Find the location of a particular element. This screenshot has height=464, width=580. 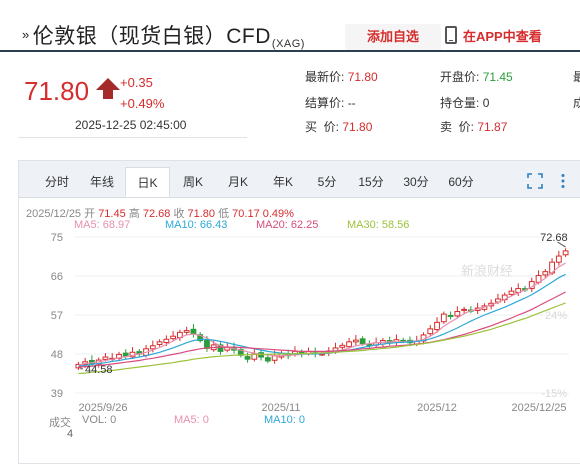

vol-ma5: MA5: 0 is located at coordinates (191, 420).